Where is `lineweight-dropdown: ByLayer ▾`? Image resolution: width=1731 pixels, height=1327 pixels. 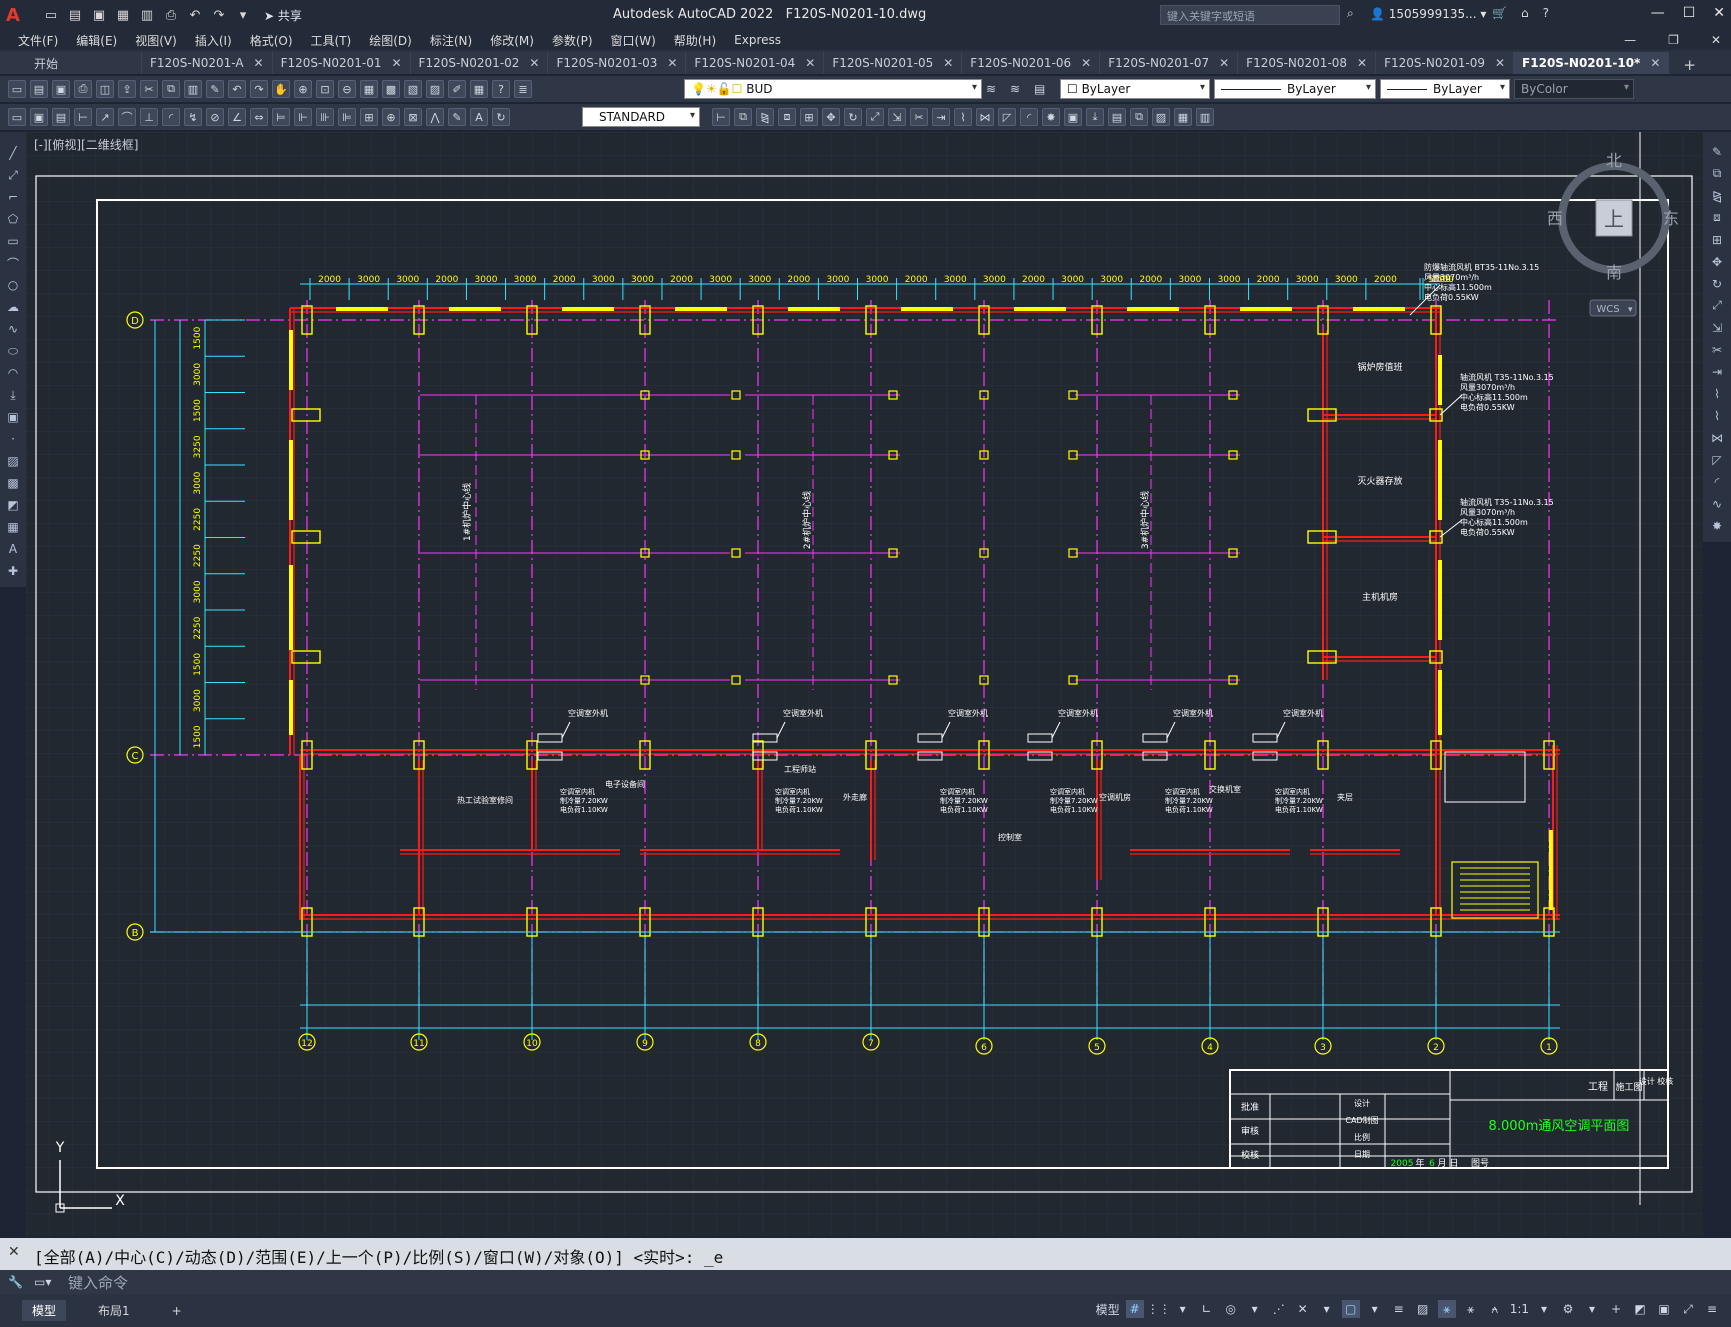 lineweight-dropdown: ByLayer ▾ is located at coordinates (1445, 89).